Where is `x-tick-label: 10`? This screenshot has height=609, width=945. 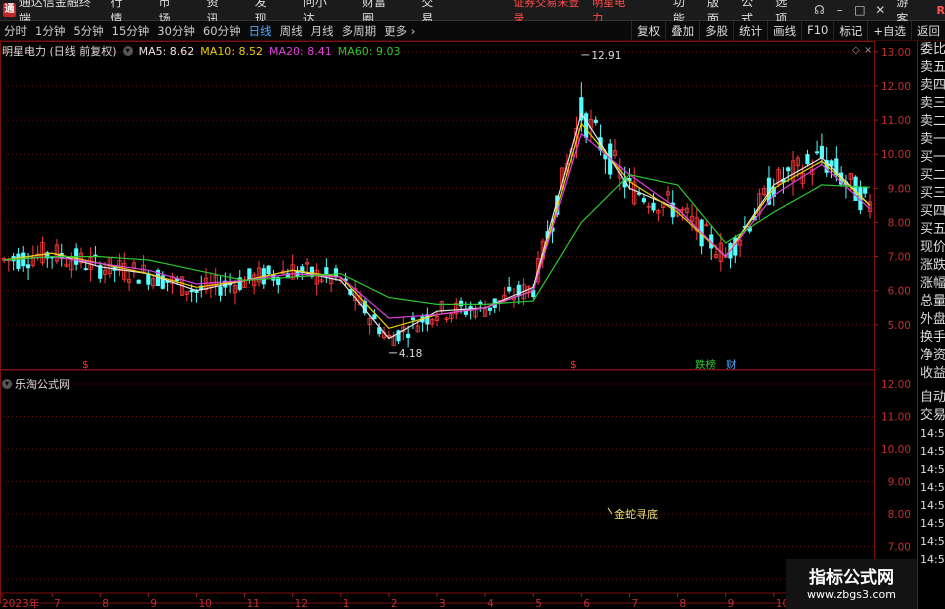
x-tick-label: 10 is located at coordinates (204, 603).